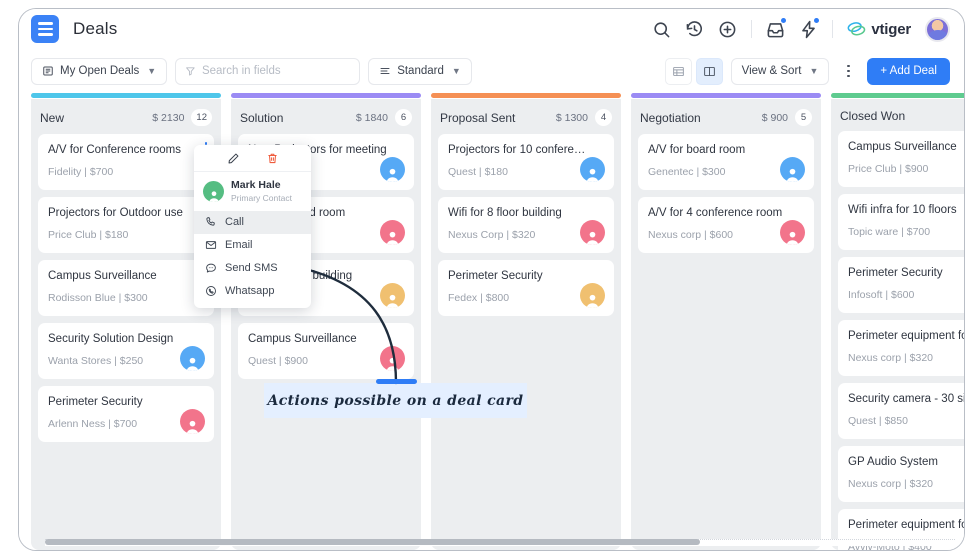 The width and height of the screenshot is (979, 558). What do you see at coordinates (126, 414) in the screenshot?
I see `deal-card: Perimeter Security Arlenn Ness | $700` at bounding box center [126, 414].